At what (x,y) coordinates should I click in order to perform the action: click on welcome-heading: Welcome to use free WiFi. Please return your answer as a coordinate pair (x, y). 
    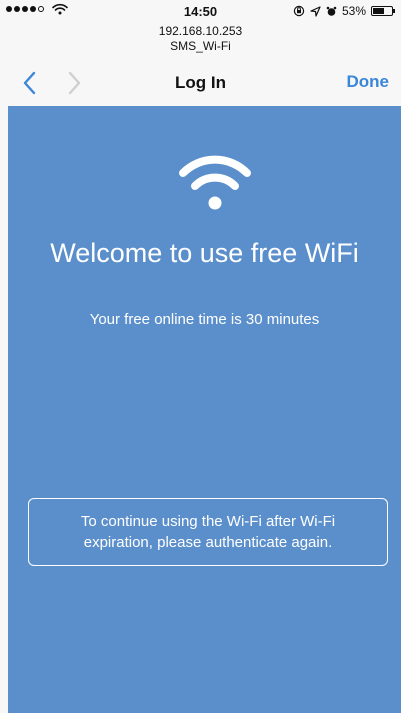
    Looking at the image, I should click on (204, 253).